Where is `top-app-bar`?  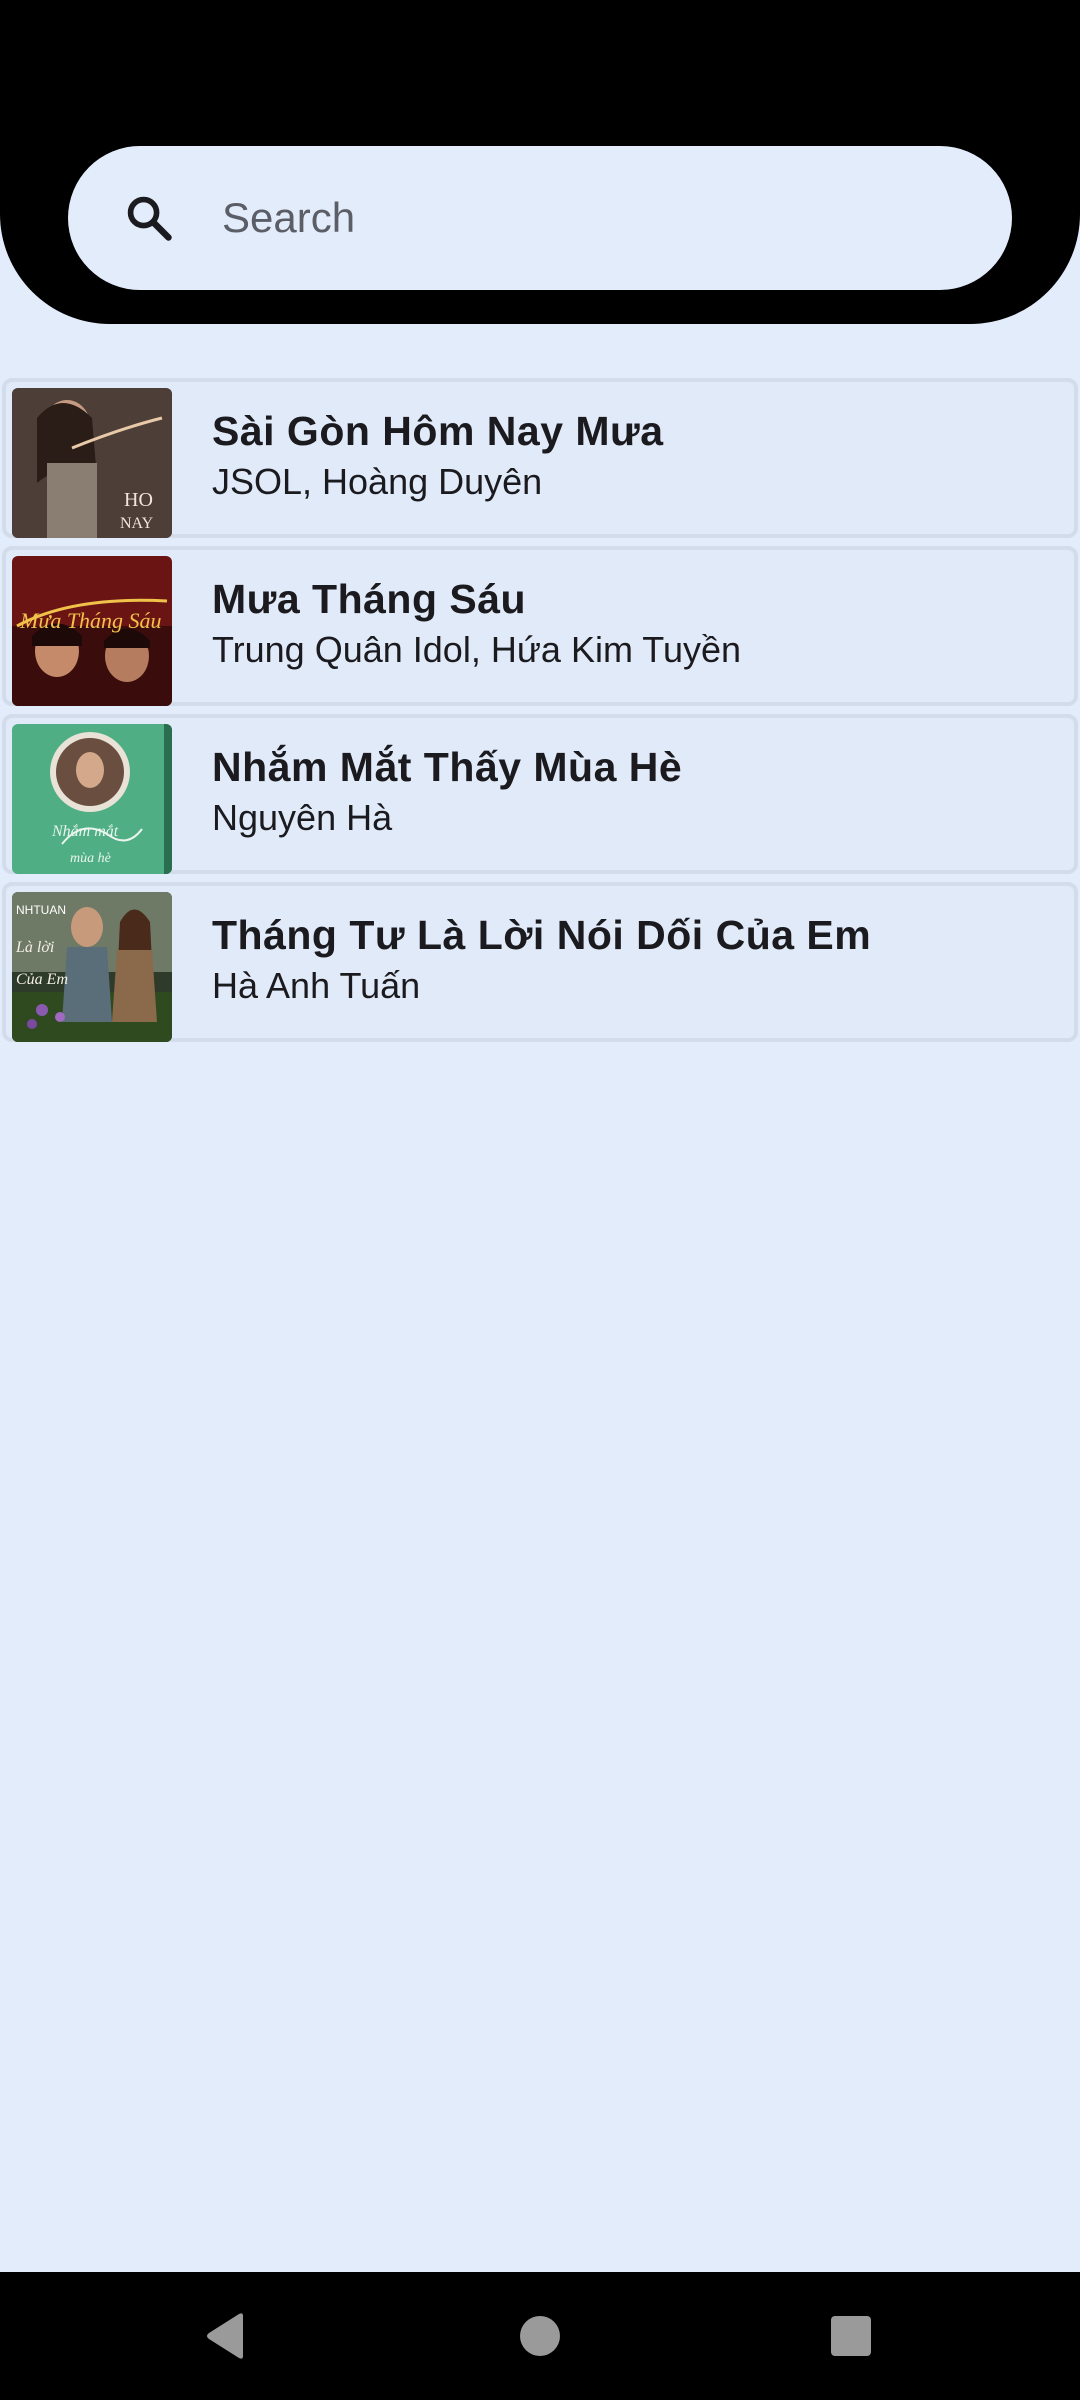 top-app-bar is located at coordinates (540, 162).